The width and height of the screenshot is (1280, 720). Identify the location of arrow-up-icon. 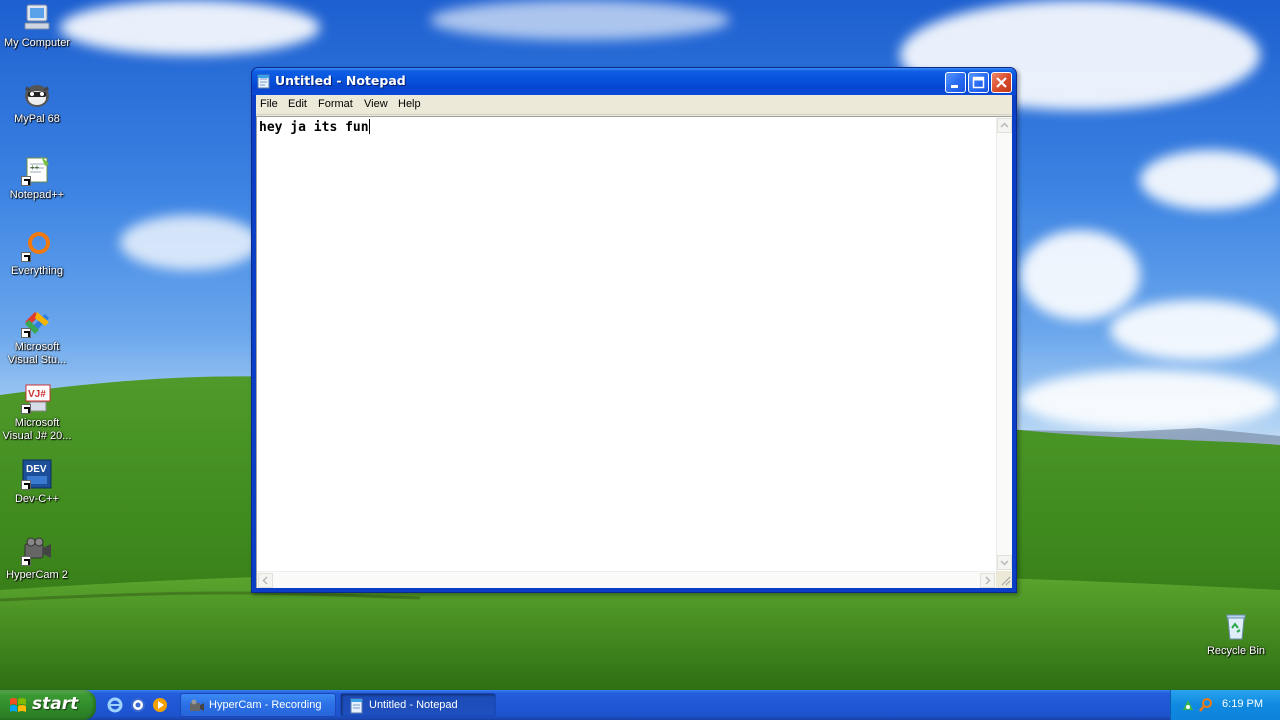
(1004, 125).